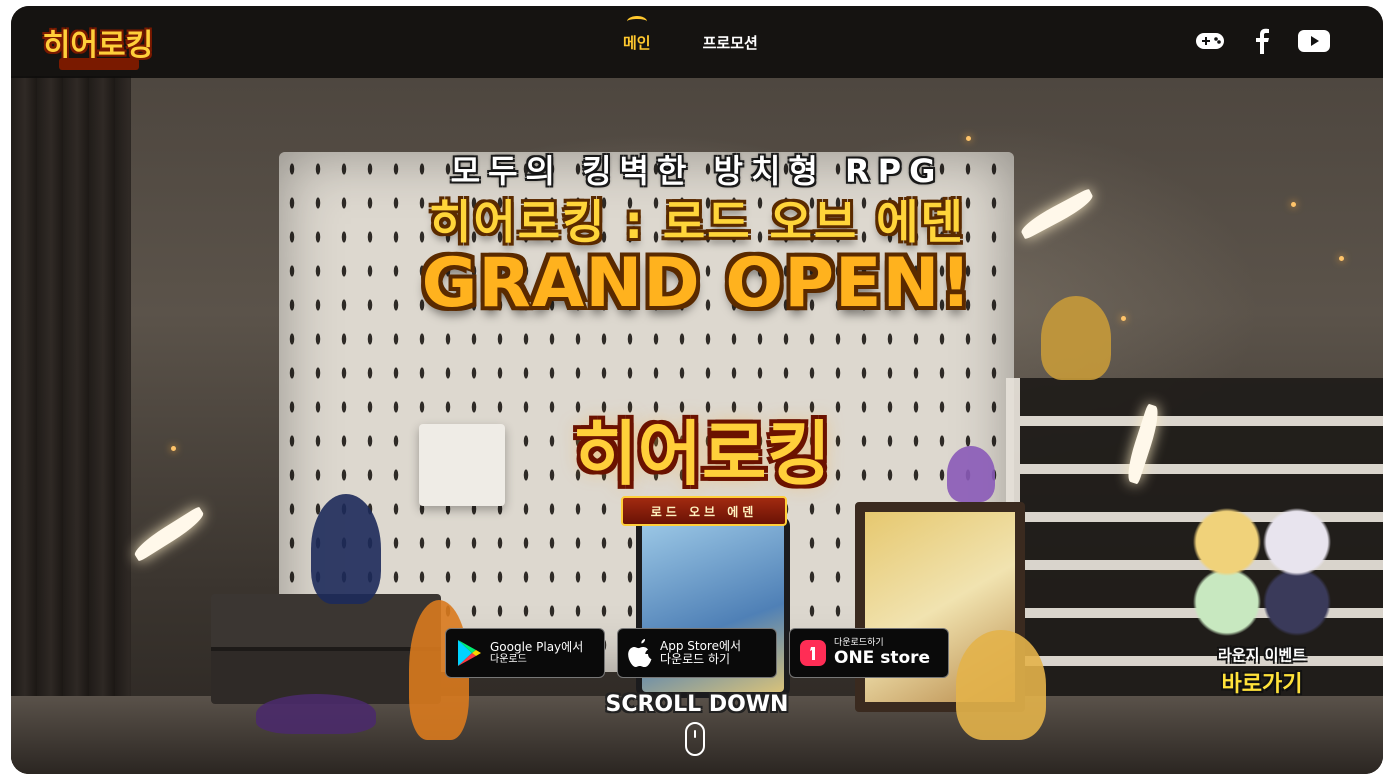 This screenshot has height=778, width=1383. Describe the element at coordinates (637, 42) in the screenshot. I see `nav-item-label: 메인` at that location.